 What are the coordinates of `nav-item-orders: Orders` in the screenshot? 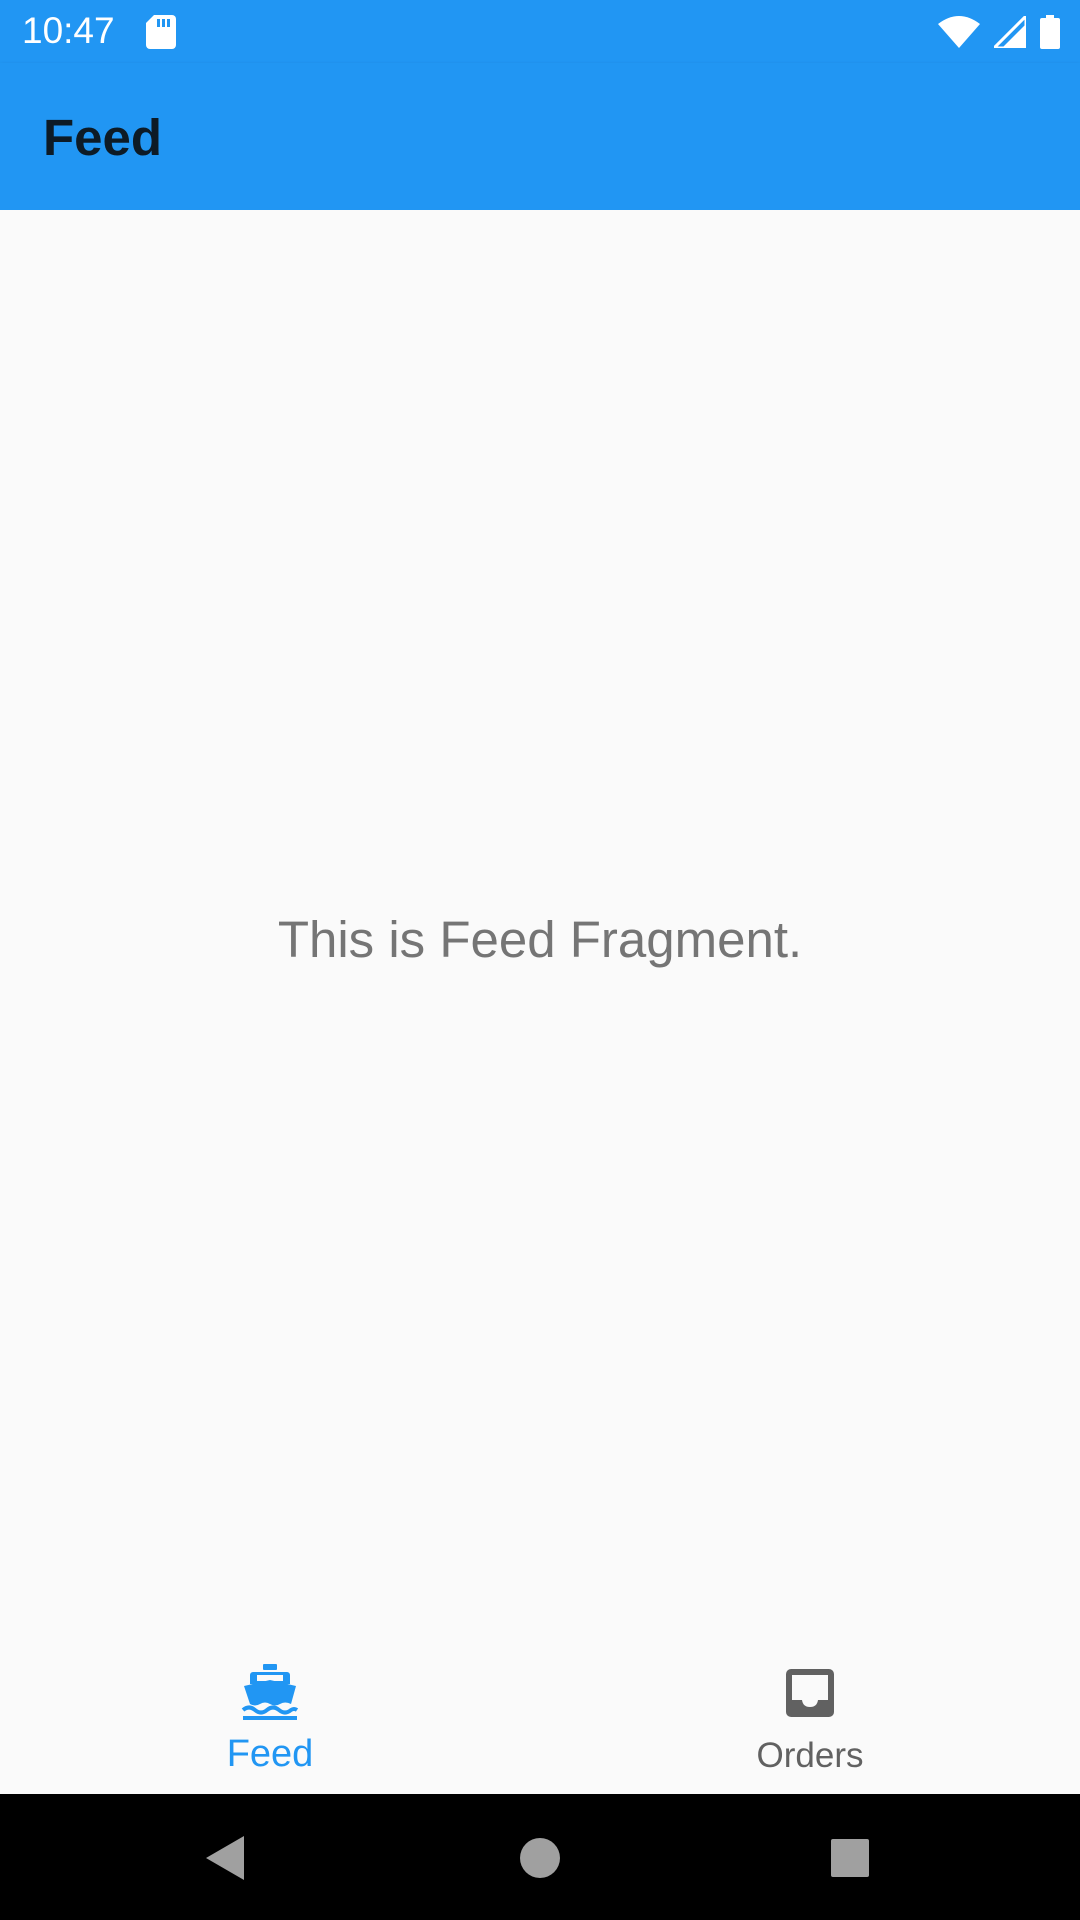 It's located at (810, 1712).